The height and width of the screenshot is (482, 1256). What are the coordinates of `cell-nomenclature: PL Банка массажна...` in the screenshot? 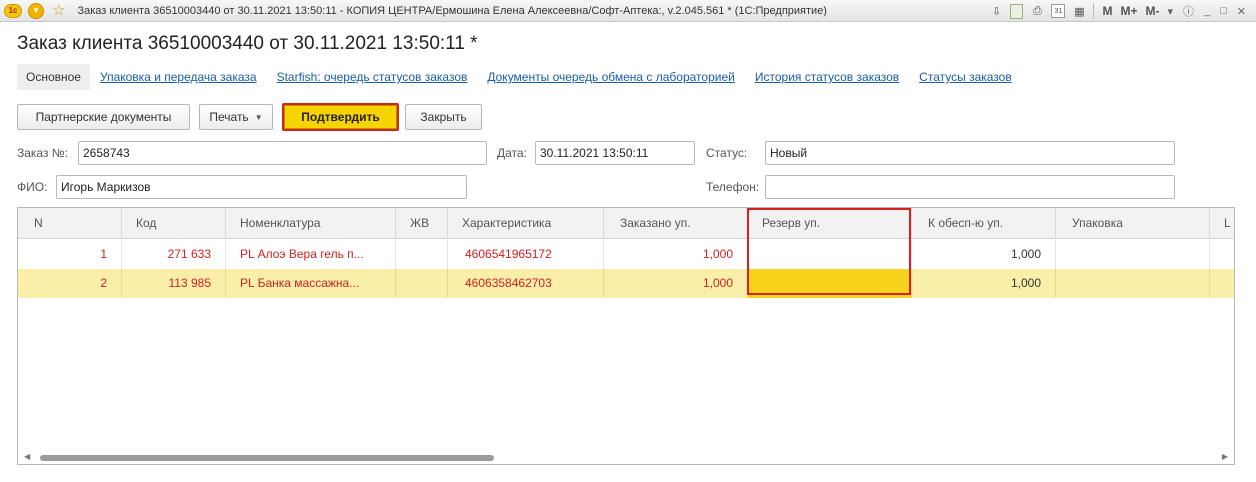 It's located at (311, 283).